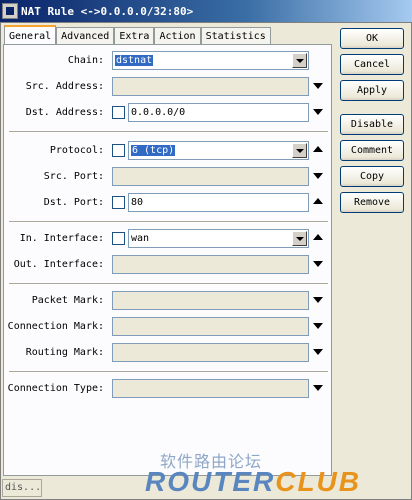 The width and height of the screenshot is (412, 500). I want to click on tab-bar: General Advanced Extra Action Statistics, so click(137, 35).